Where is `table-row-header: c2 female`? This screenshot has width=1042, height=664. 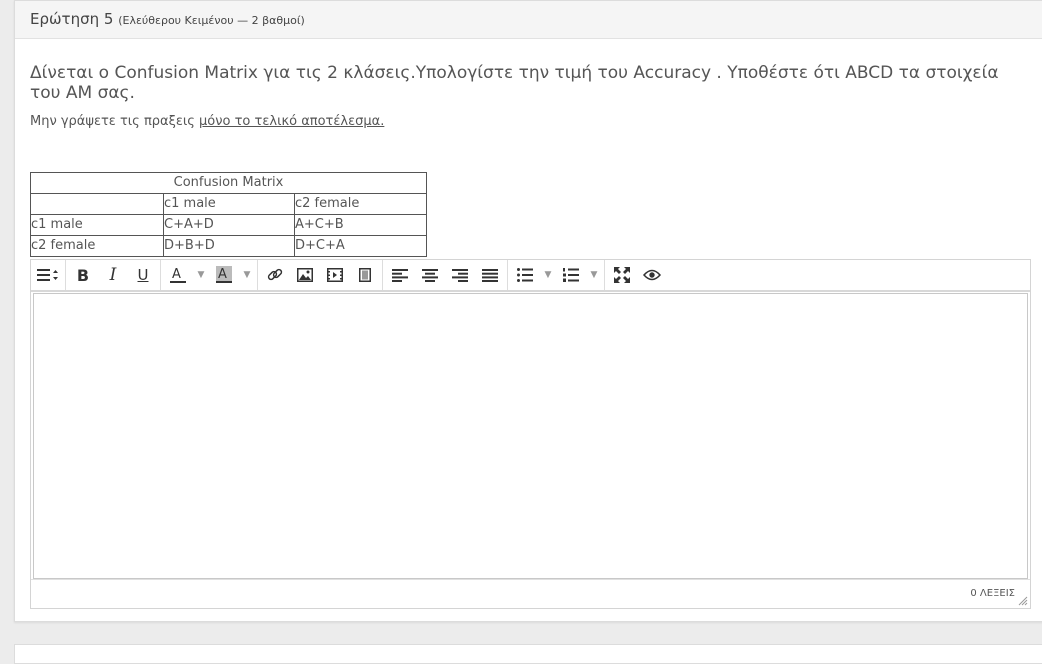 table-row-header: c2 female is located at coordinates (97, 246).